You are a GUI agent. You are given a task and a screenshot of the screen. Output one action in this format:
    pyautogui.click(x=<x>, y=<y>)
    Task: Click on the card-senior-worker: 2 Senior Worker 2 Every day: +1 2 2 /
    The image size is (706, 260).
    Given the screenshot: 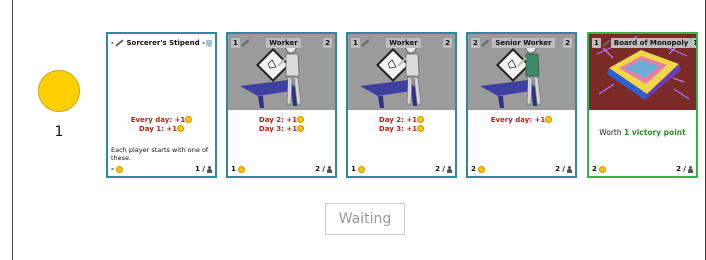 What is the action you would take?
    pyautogui.click(x=521, y=105)
    